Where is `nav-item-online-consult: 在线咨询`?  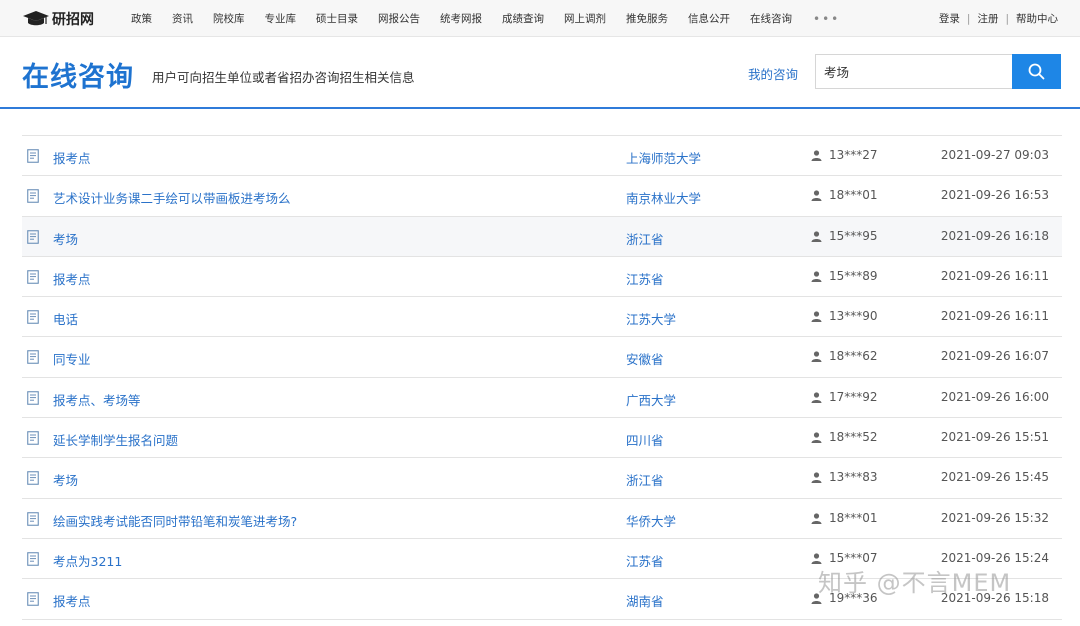
nav-item-online-consult: 在线咨询 is located at coordinates (771, 18).